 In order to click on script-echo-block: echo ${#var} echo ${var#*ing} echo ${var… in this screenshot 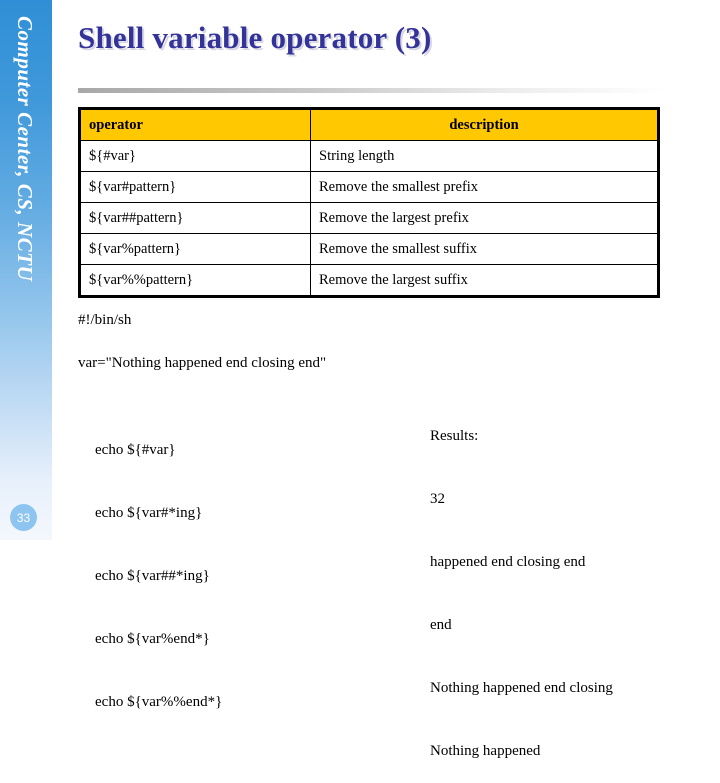, I will do `click(158, 566)`.